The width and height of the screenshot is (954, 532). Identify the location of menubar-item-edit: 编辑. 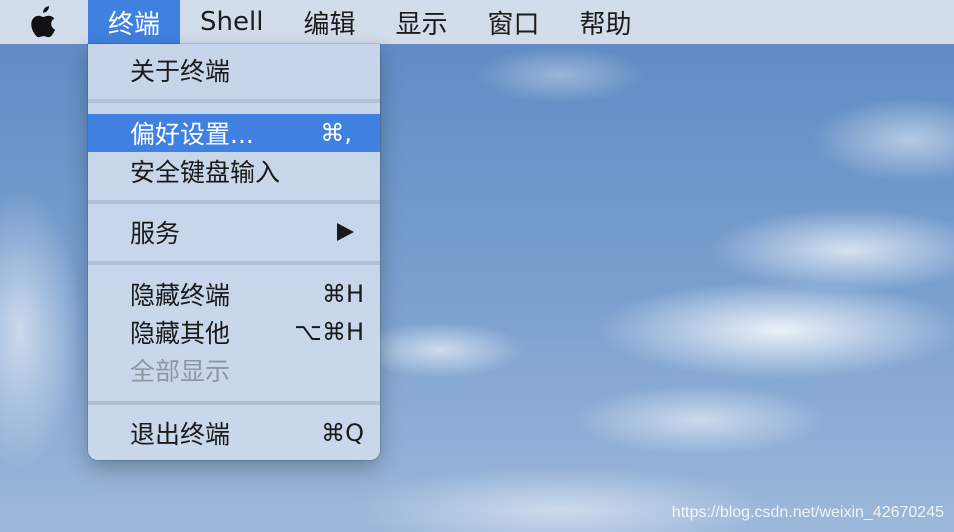
(329, 22).